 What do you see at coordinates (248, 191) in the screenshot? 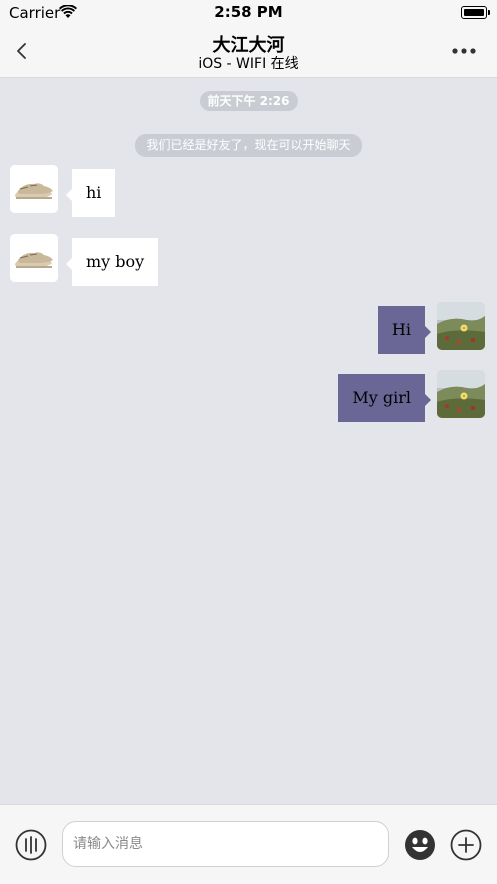
I see `message-row: hi` at bounding box center [248, 191].